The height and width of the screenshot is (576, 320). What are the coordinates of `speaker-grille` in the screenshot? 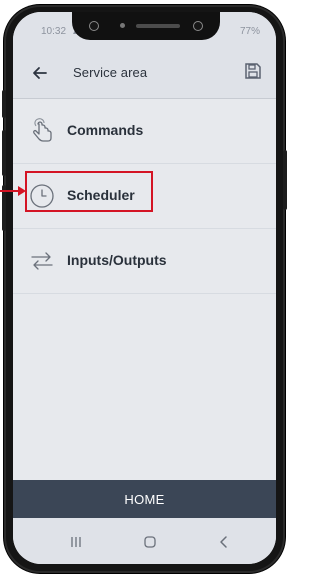 It's located at (158, 26).